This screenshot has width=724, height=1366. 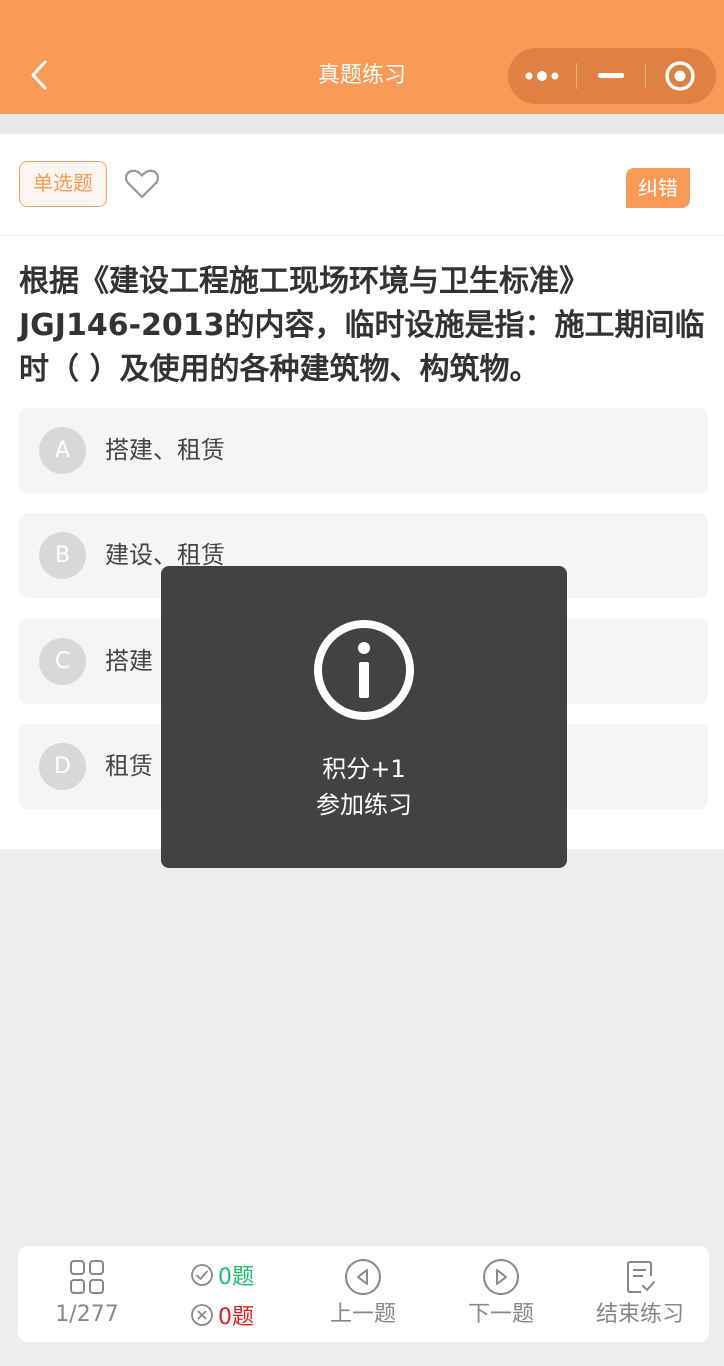 I want to click on more-dots-icon, so click(x=542, y=76).